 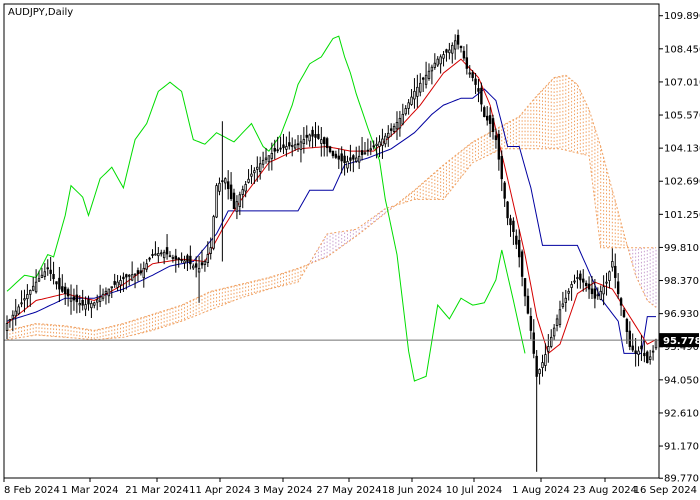 I want to click on y-tick-label: 101.250, so click(x=682, y=215).